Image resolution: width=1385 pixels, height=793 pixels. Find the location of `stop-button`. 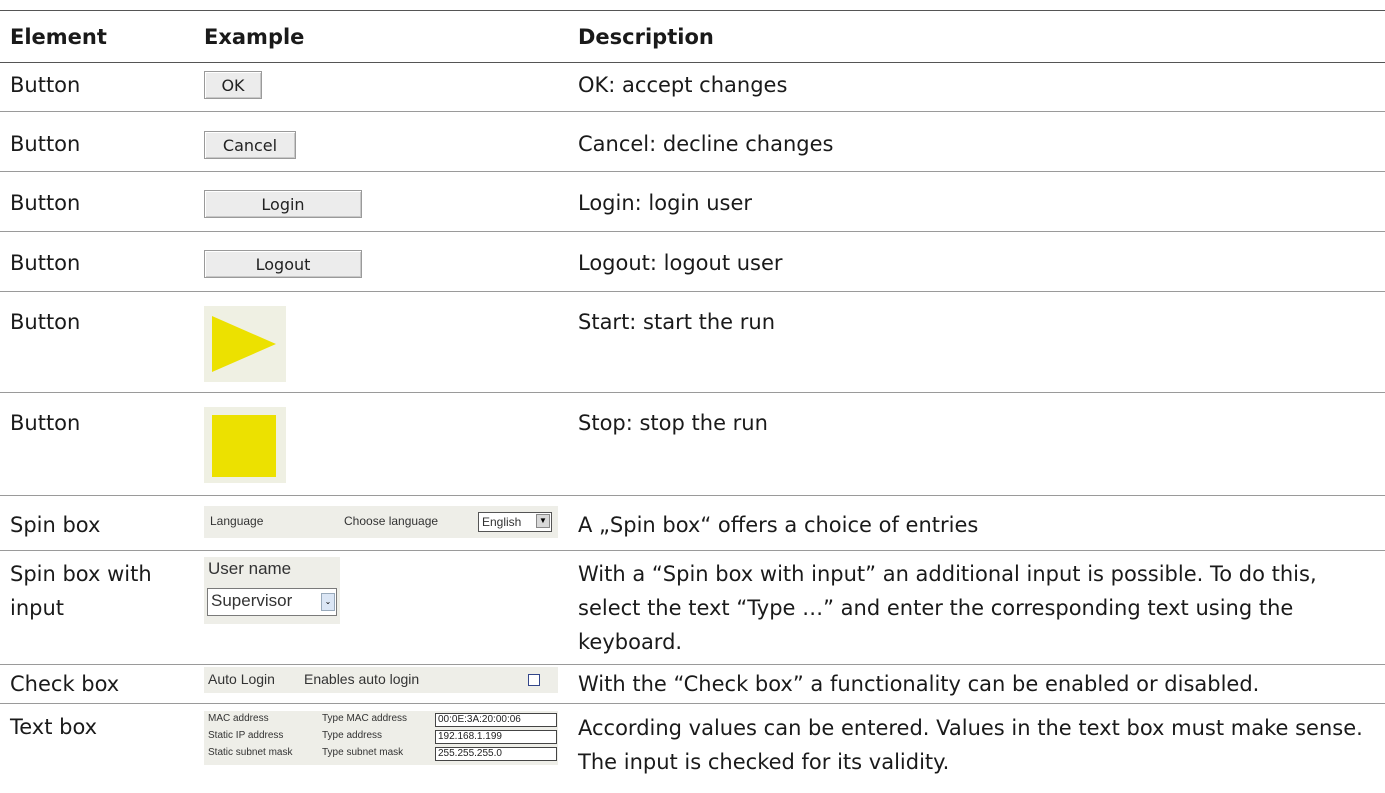

stop-button is located at coordinates (245, 445).